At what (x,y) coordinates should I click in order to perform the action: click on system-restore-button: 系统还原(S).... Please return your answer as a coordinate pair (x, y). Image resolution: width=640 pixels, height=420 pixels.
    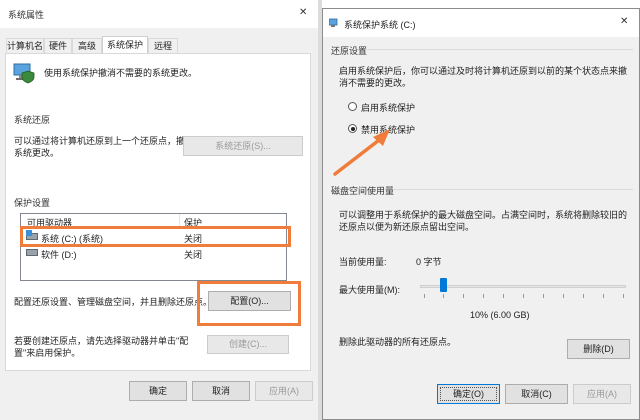
    Looking at the image, I should click on (243, 146).